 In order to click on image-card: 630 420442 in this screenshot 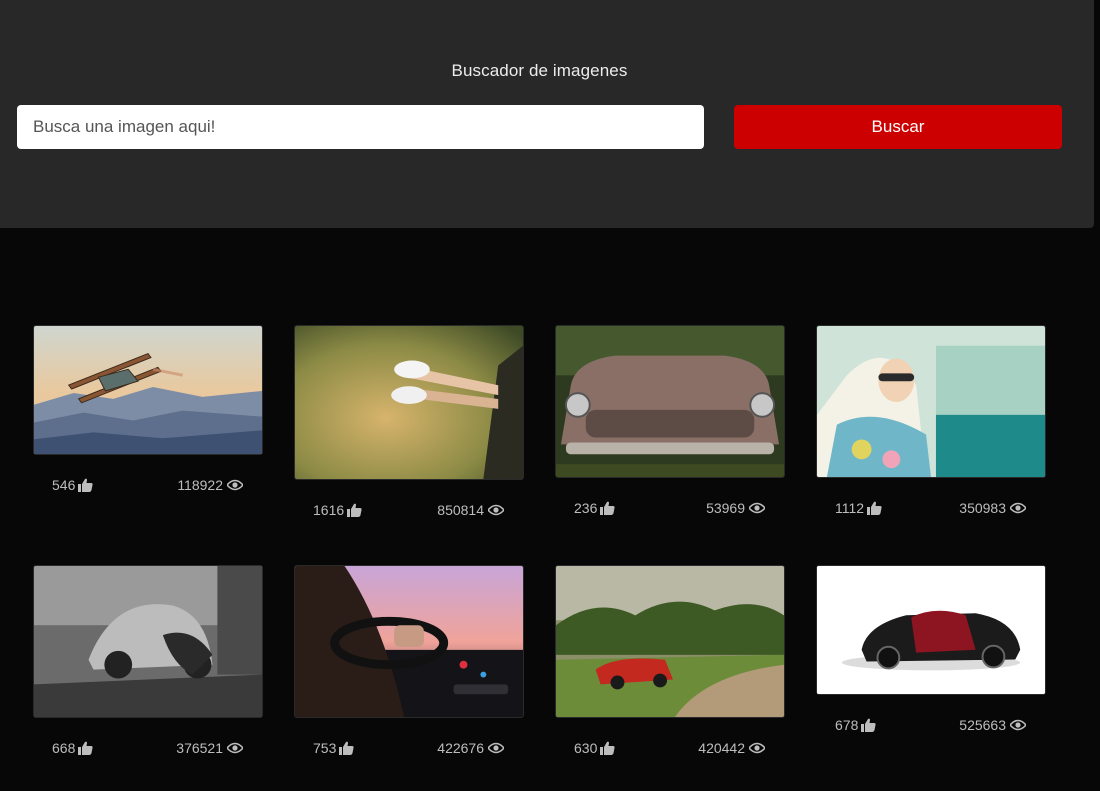, I will do `click(670, 662)`.